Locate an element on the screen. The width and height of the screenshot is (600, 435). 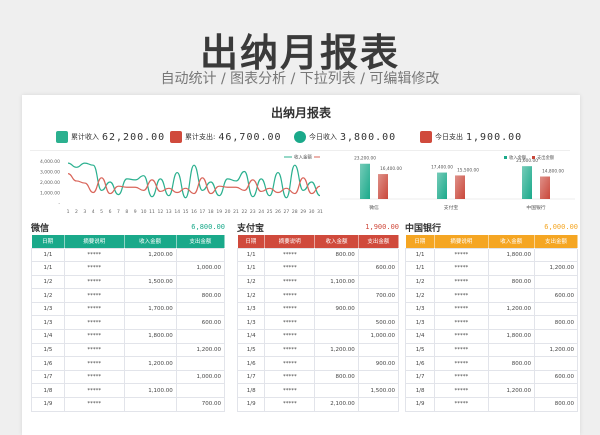
table-row: 1/1 ***** 1,000.00 is located at coordinates (128, 268).